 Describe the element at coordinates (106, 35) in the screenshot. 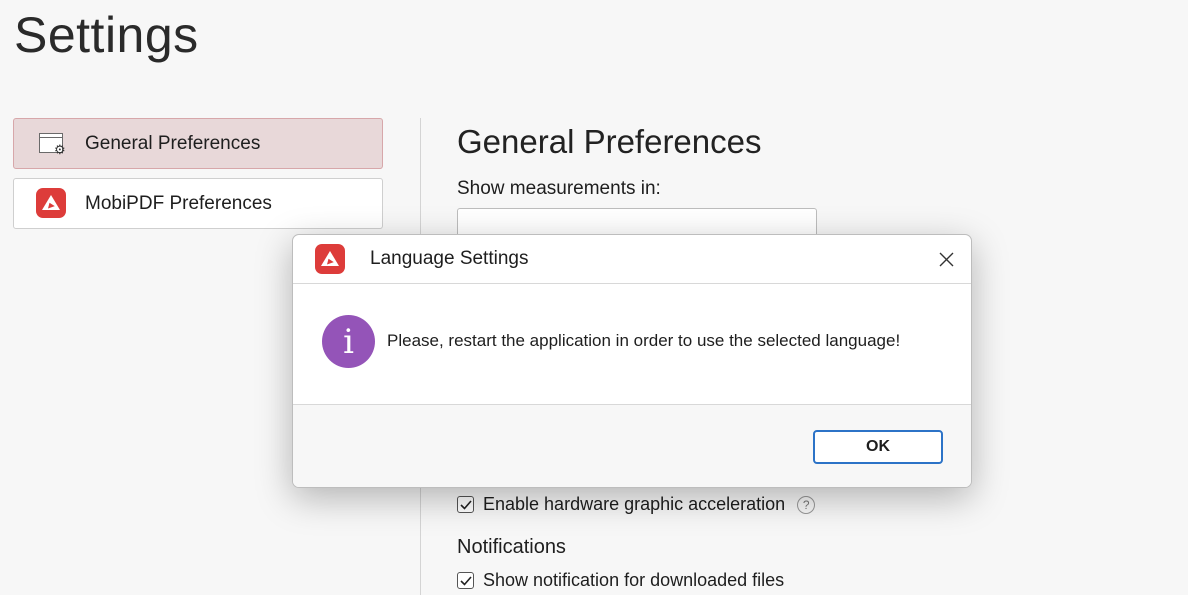

I see `page-title: Settings` at that location.